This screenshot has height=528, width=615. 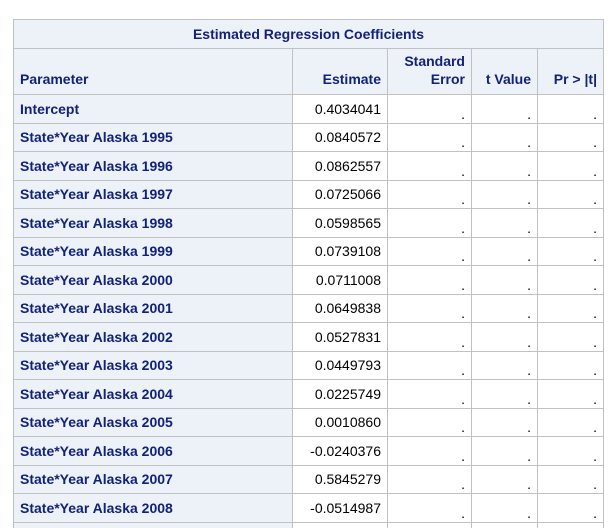 I want to click on row-estimate: 0.0598565, so click(x=340, y=223).